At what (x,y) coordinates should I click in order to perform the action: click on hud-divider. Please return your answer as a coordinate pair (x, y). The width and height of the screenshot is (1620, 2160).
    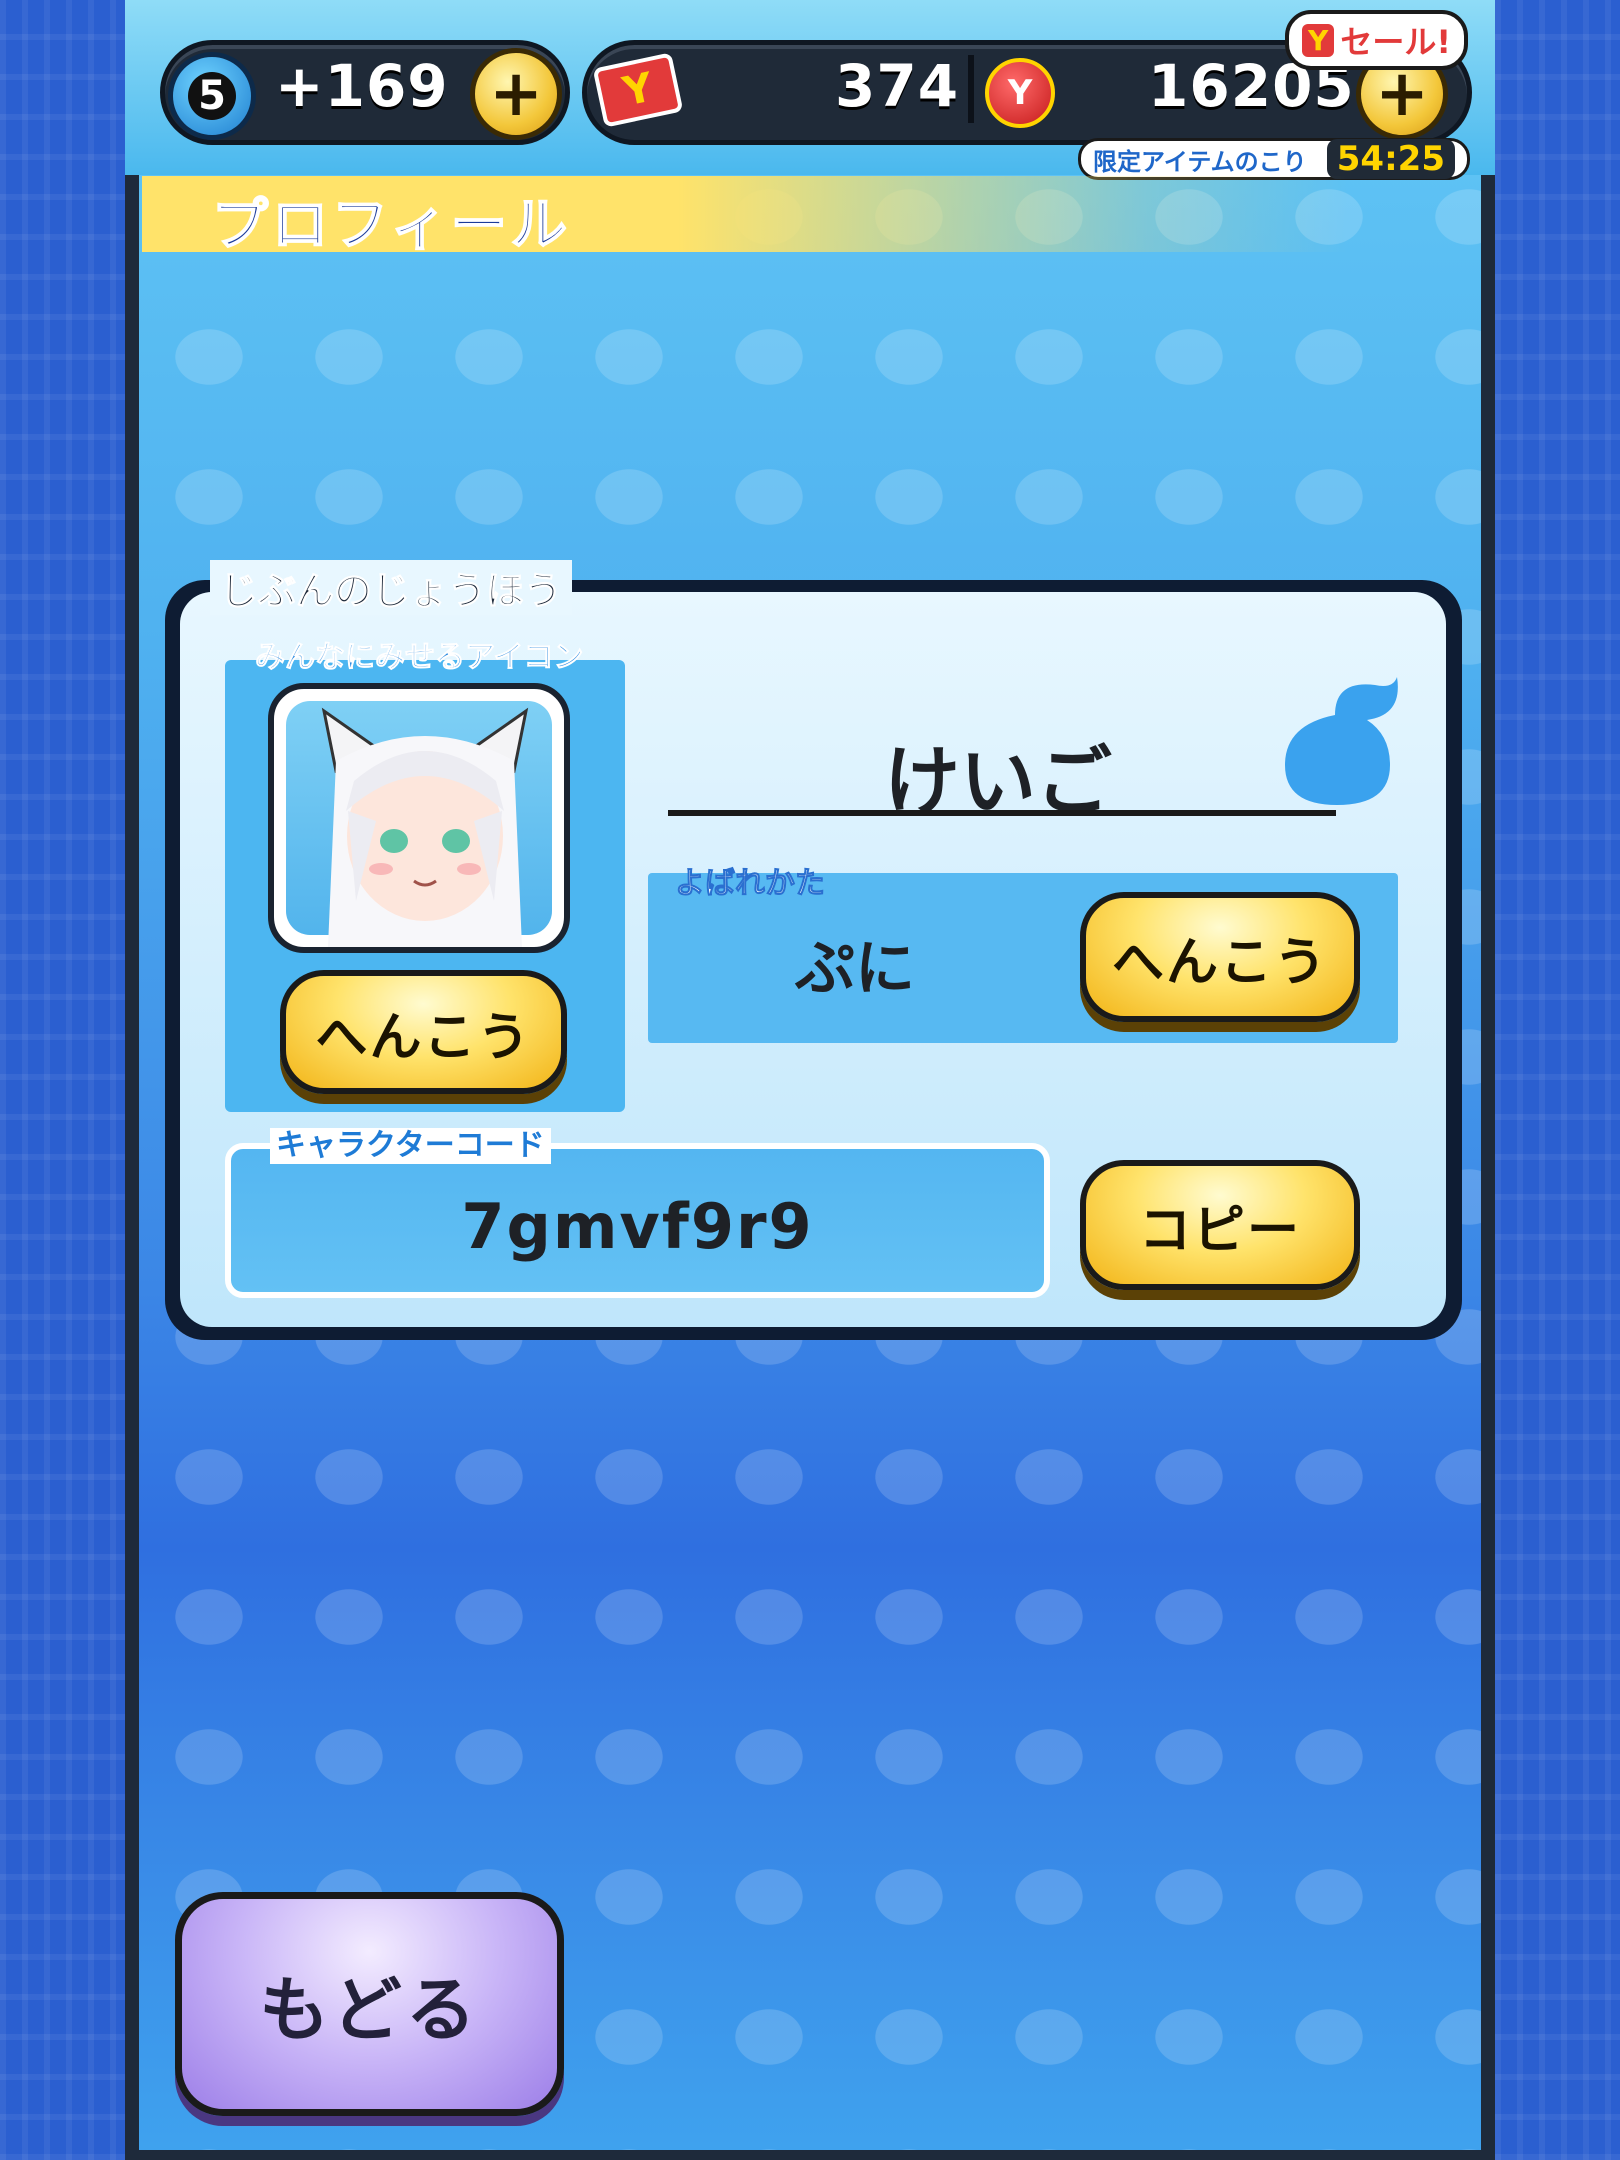
    Looking at the image, I should click on (971, 89).